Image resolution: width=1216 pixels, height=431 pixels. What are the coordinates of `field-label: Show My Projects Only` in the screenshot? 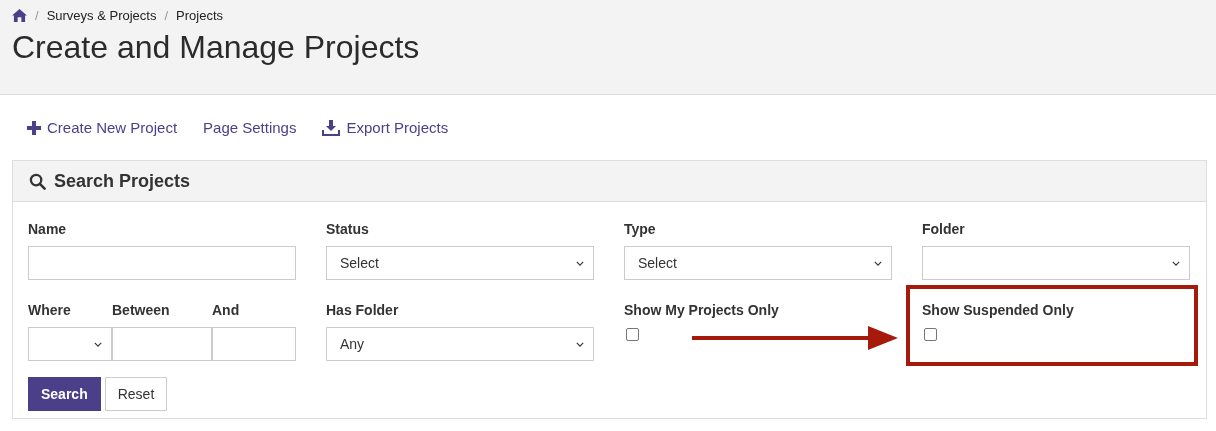 It's located at (702, 310).